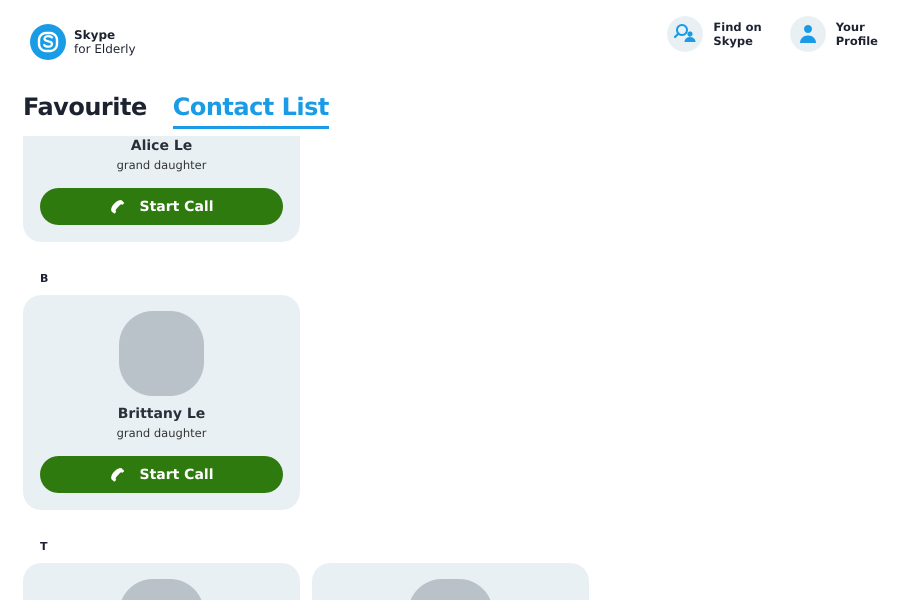  Describe the element at coordinates (48, 42) in the screenshot. I see `skype-logo-icon` at that location.